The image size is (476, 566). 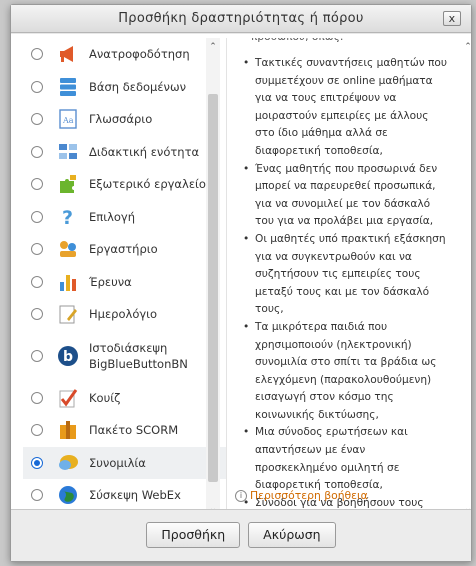 I want to click on scrollbar-thumb, so click(x=213, y=288).